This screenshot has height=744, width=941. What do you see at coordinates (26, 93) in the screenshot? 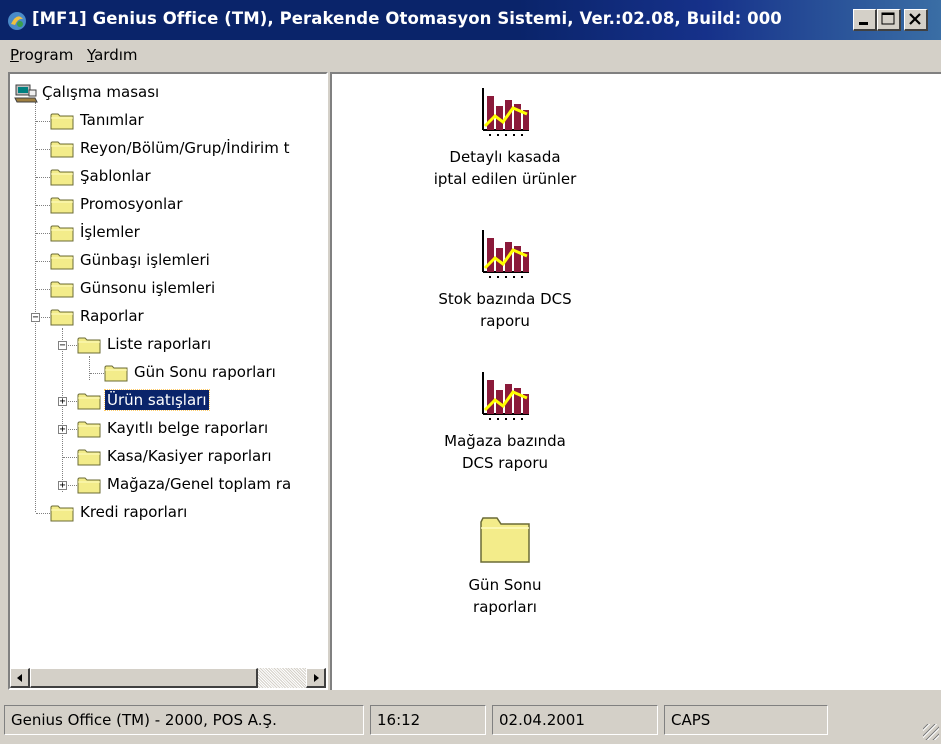
I see `desktop-icon` at bounding box center [26, 93].